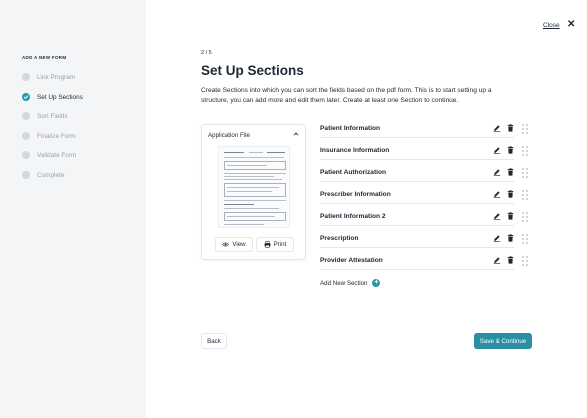  What do you see at coordinates (280, 244) in the screenshot?
I see `print-label: Print` at bounding box center [280, 244].